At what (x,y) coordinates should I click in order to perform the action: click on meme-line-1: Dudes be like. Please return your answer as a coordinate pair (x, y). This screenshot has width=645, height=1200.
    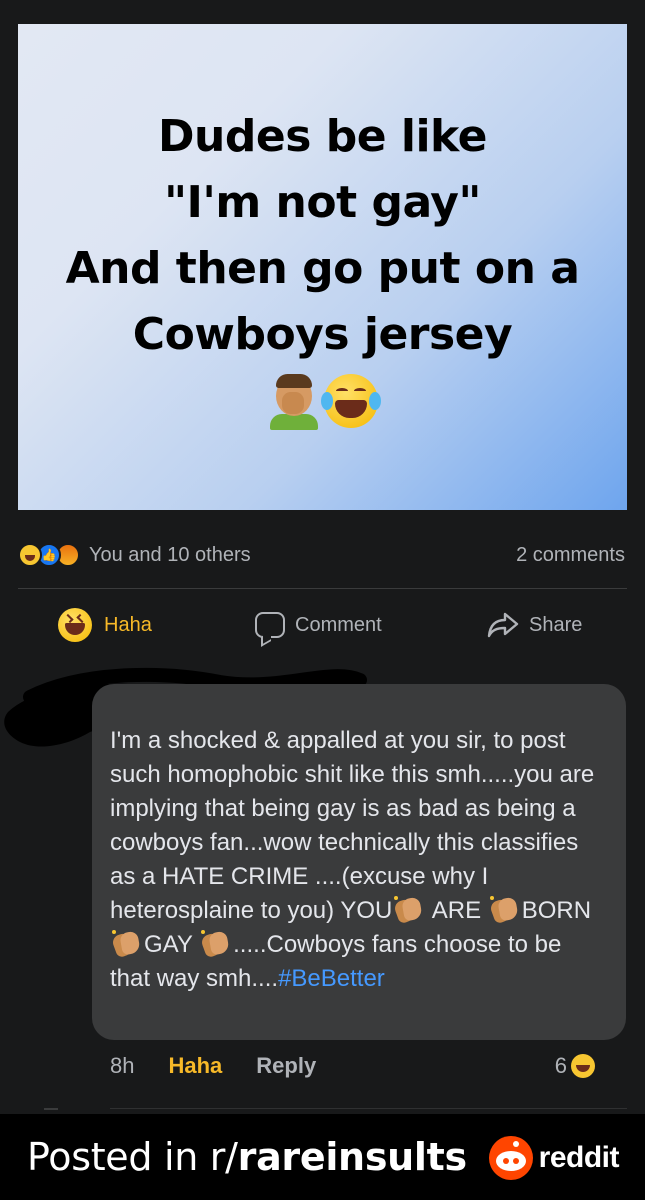
    Looking at the image, I should click on (322, 136).